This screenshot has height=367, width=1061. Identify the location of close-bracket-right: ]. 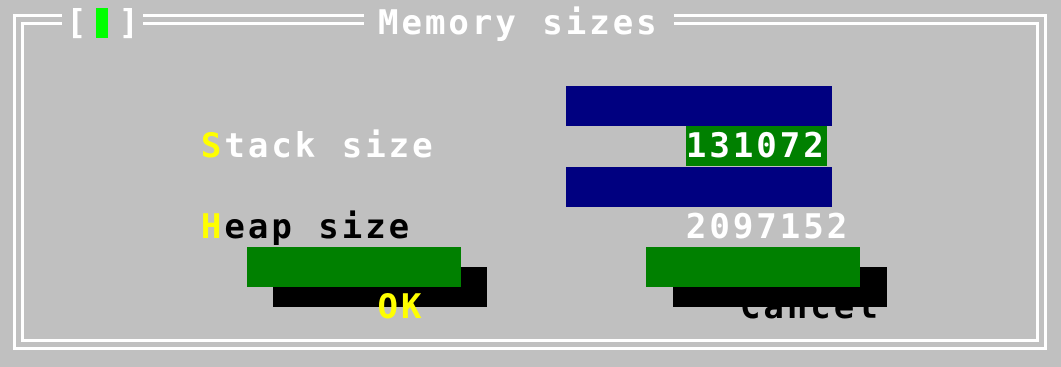
(128, 23).